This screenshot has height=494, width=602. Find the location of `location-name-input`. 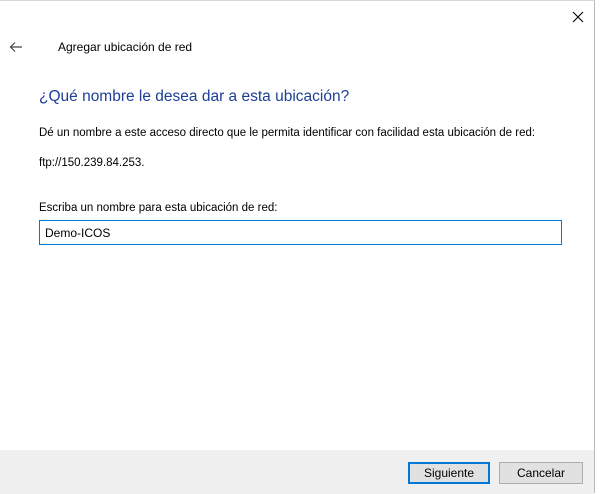

location-name-input is located at coordinates (300, 232).